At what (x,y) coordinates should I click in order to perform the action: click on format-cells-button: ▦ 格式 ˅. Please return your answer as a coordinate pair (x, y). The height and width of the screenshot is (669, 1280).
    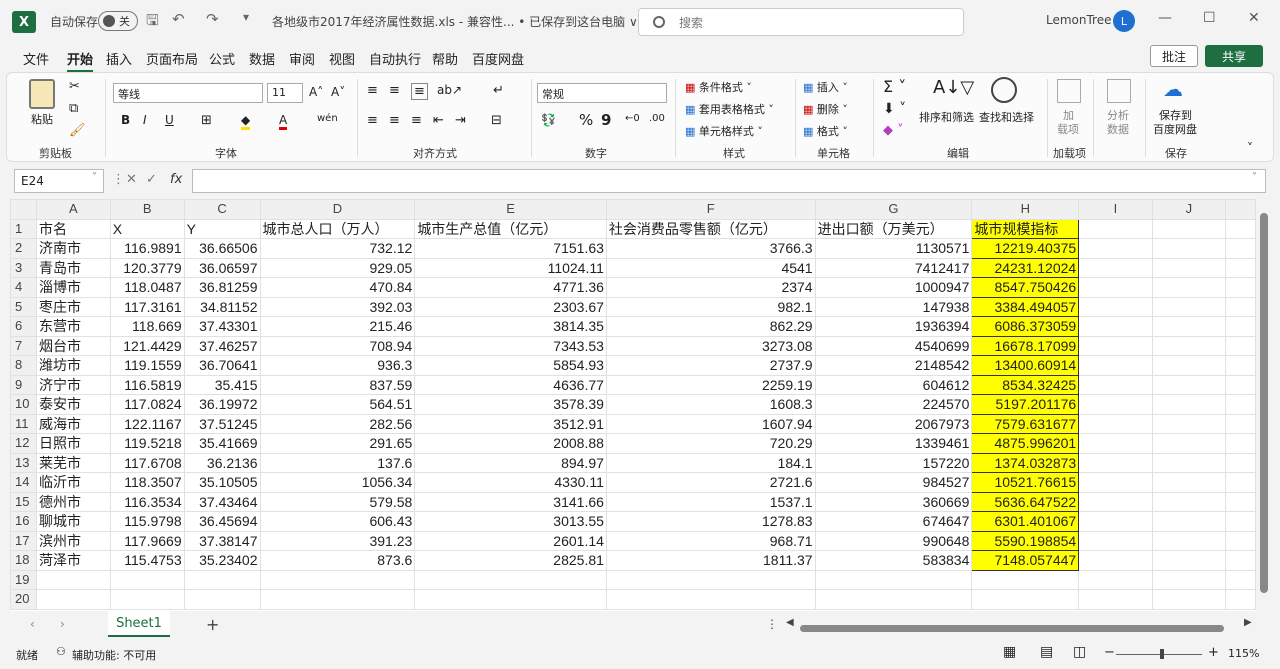
    Looking at the image, I should click on (825, 131).